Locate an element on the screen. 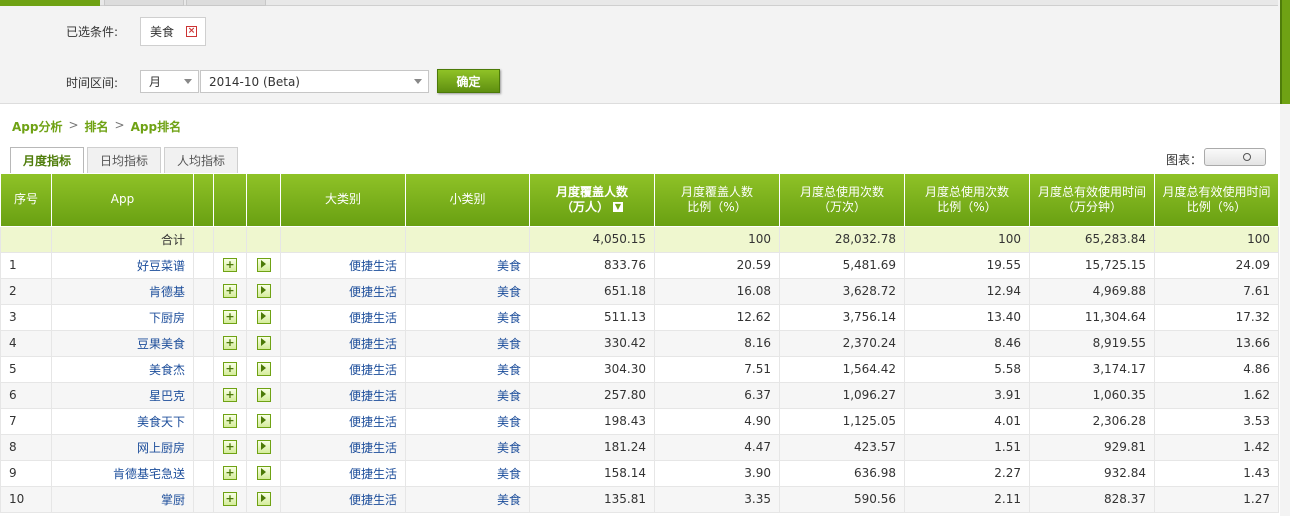 This screenshot has width=1290, height=516. col-category: 大类别 is located at coordinates (343, 200).